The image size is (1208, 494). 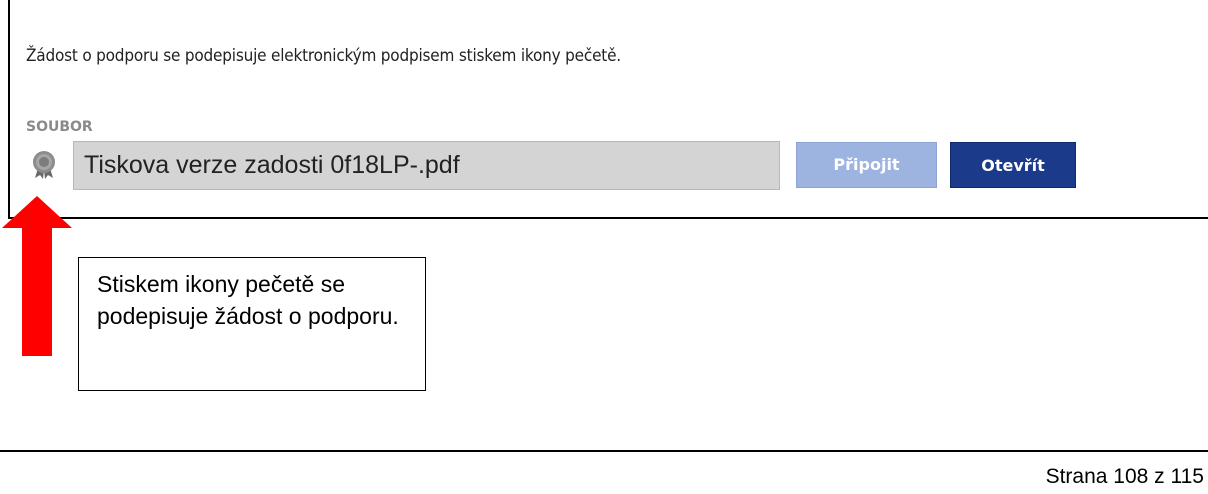 I want to click on seal-icon, so click(x=44, y=165).